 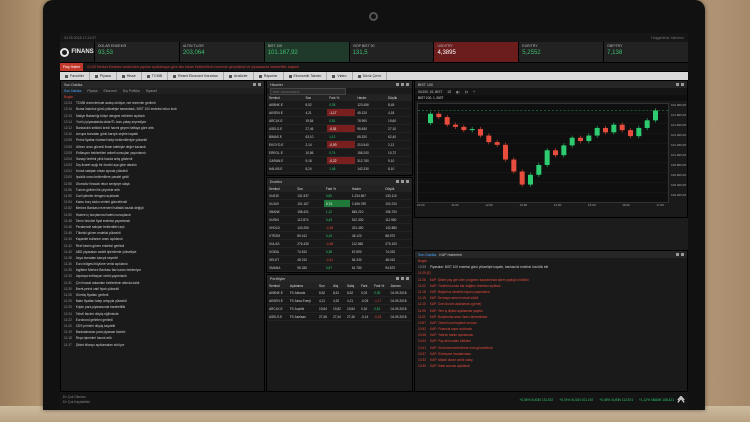 What do you see at coordinates (75, 76) in the screenshot?
I see `menu-item: Favoriler` at bounding box center [75, 76].